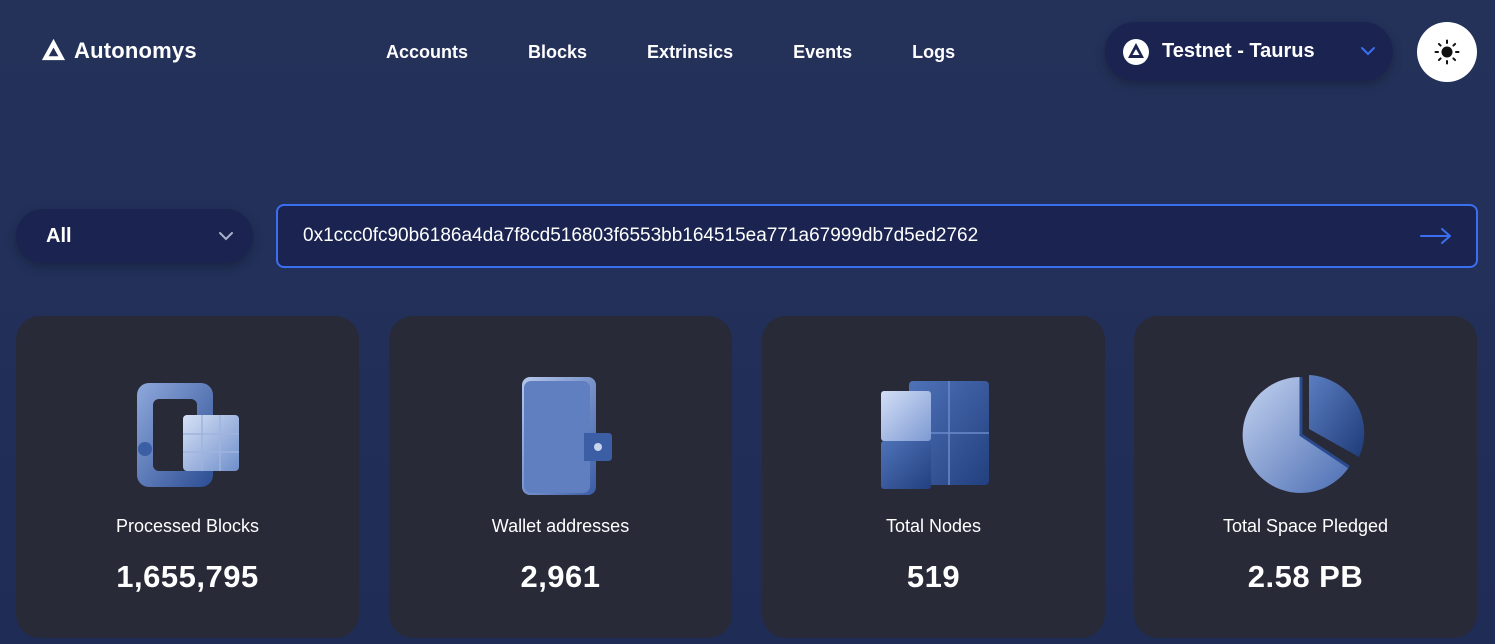  Describe the element at coordinates (934, 435) in the screenshot. I see `nodes-cube-icon` at that location.